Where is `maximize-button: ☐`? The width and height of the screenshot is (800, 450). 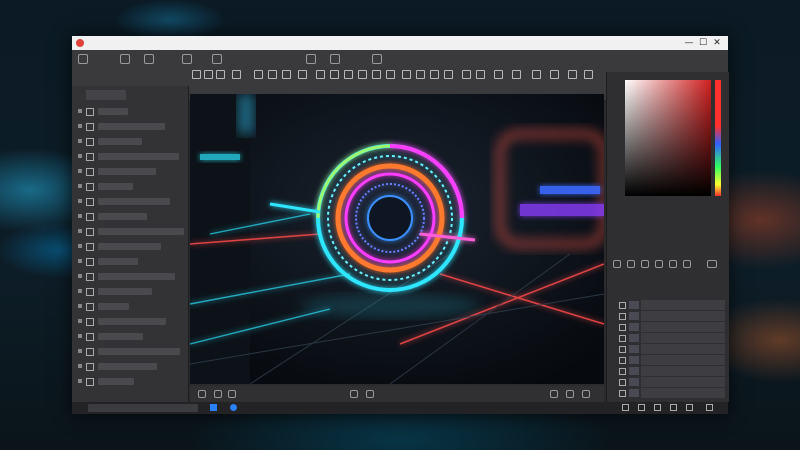
maximize-button: ☐ is located at coordinates (703, 43).